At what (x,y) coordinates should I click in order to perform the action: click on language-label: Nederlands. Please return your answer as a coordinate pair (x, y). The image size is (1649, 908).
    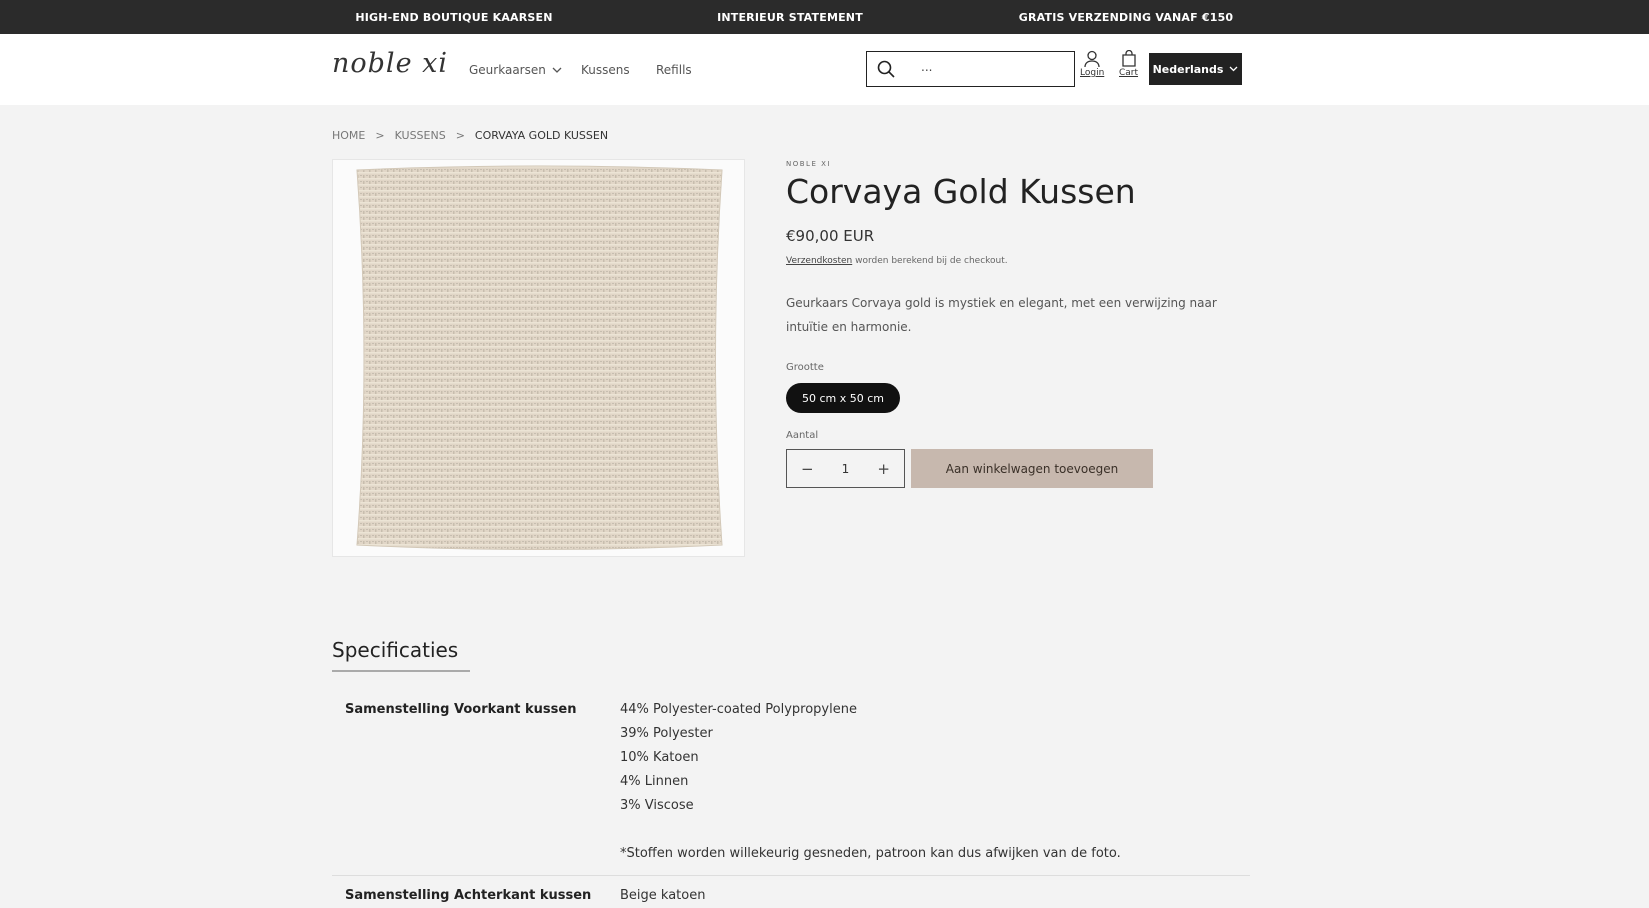
    Looking at the image, I should click on (1188, 69).